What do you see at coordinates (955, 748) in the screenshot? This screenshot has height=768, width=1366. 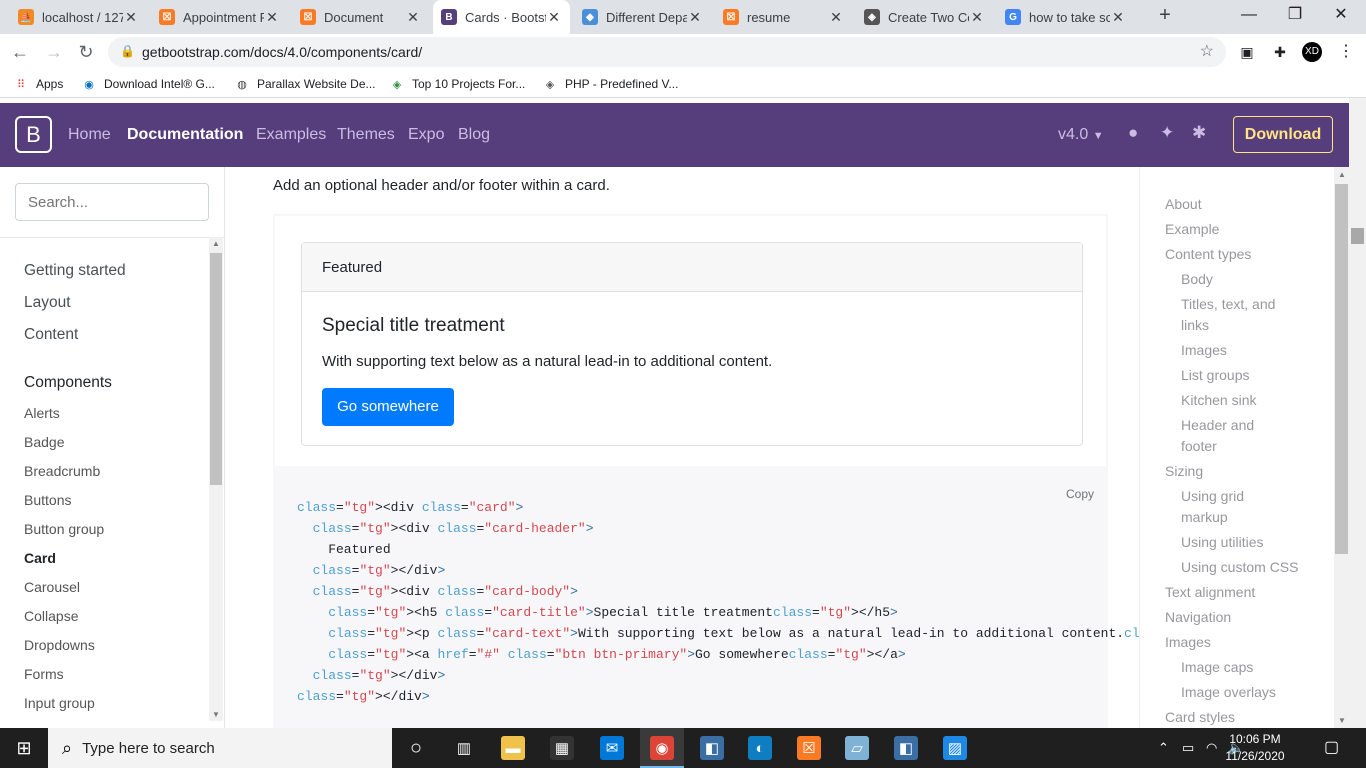 I see `photos-icon: ▨` at bounding box center [955, 748].